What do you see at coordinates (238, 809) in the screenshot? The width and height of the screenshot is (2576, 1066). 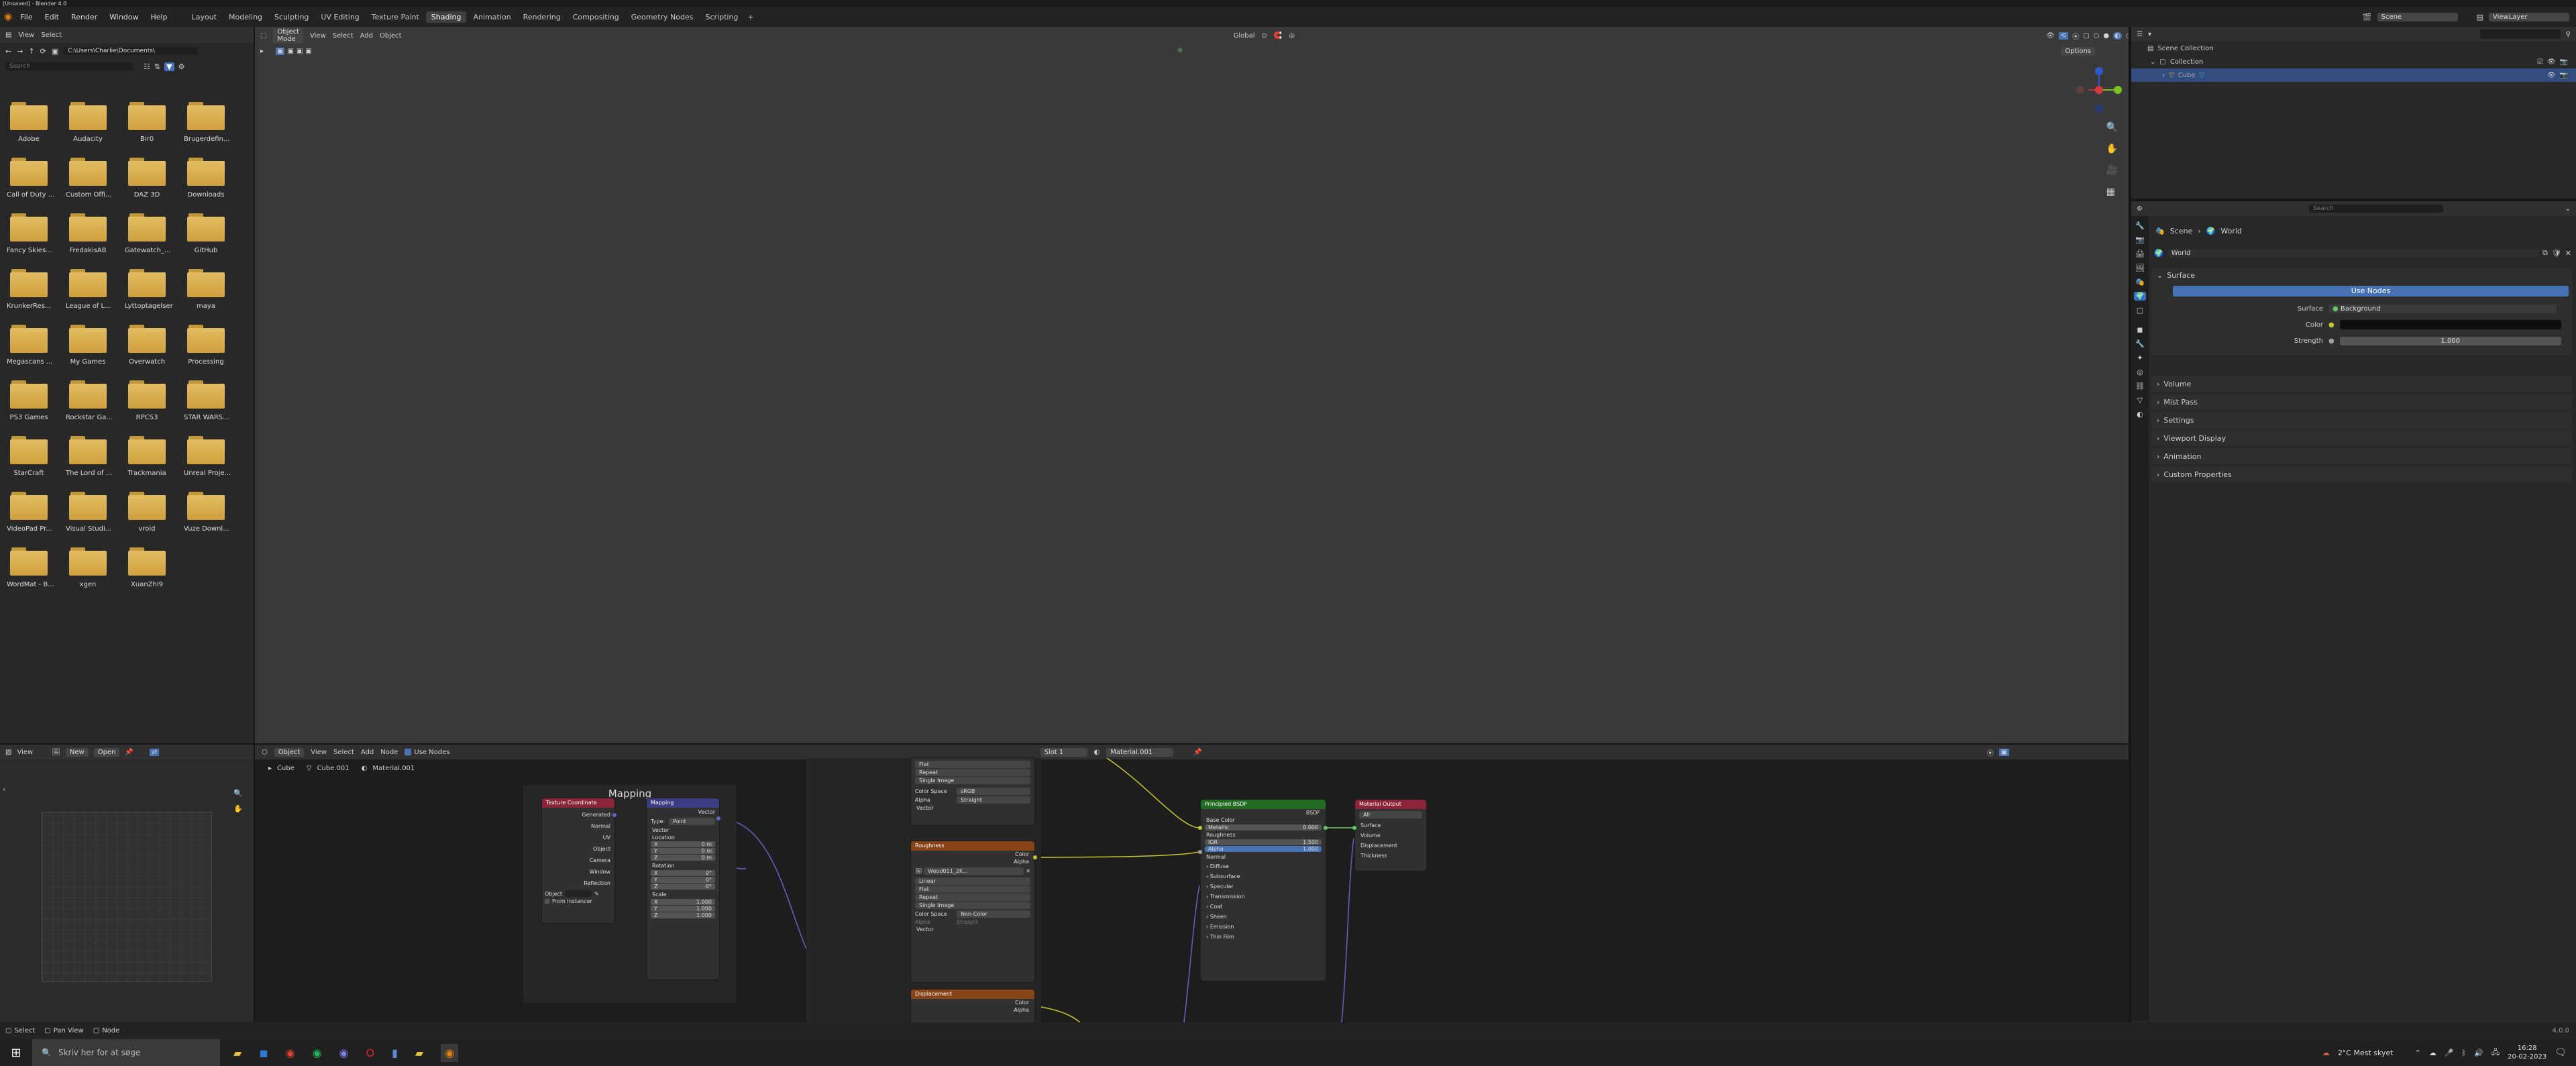 I see `ie-hand-icon: ✋` at bounding box center [238, 809].